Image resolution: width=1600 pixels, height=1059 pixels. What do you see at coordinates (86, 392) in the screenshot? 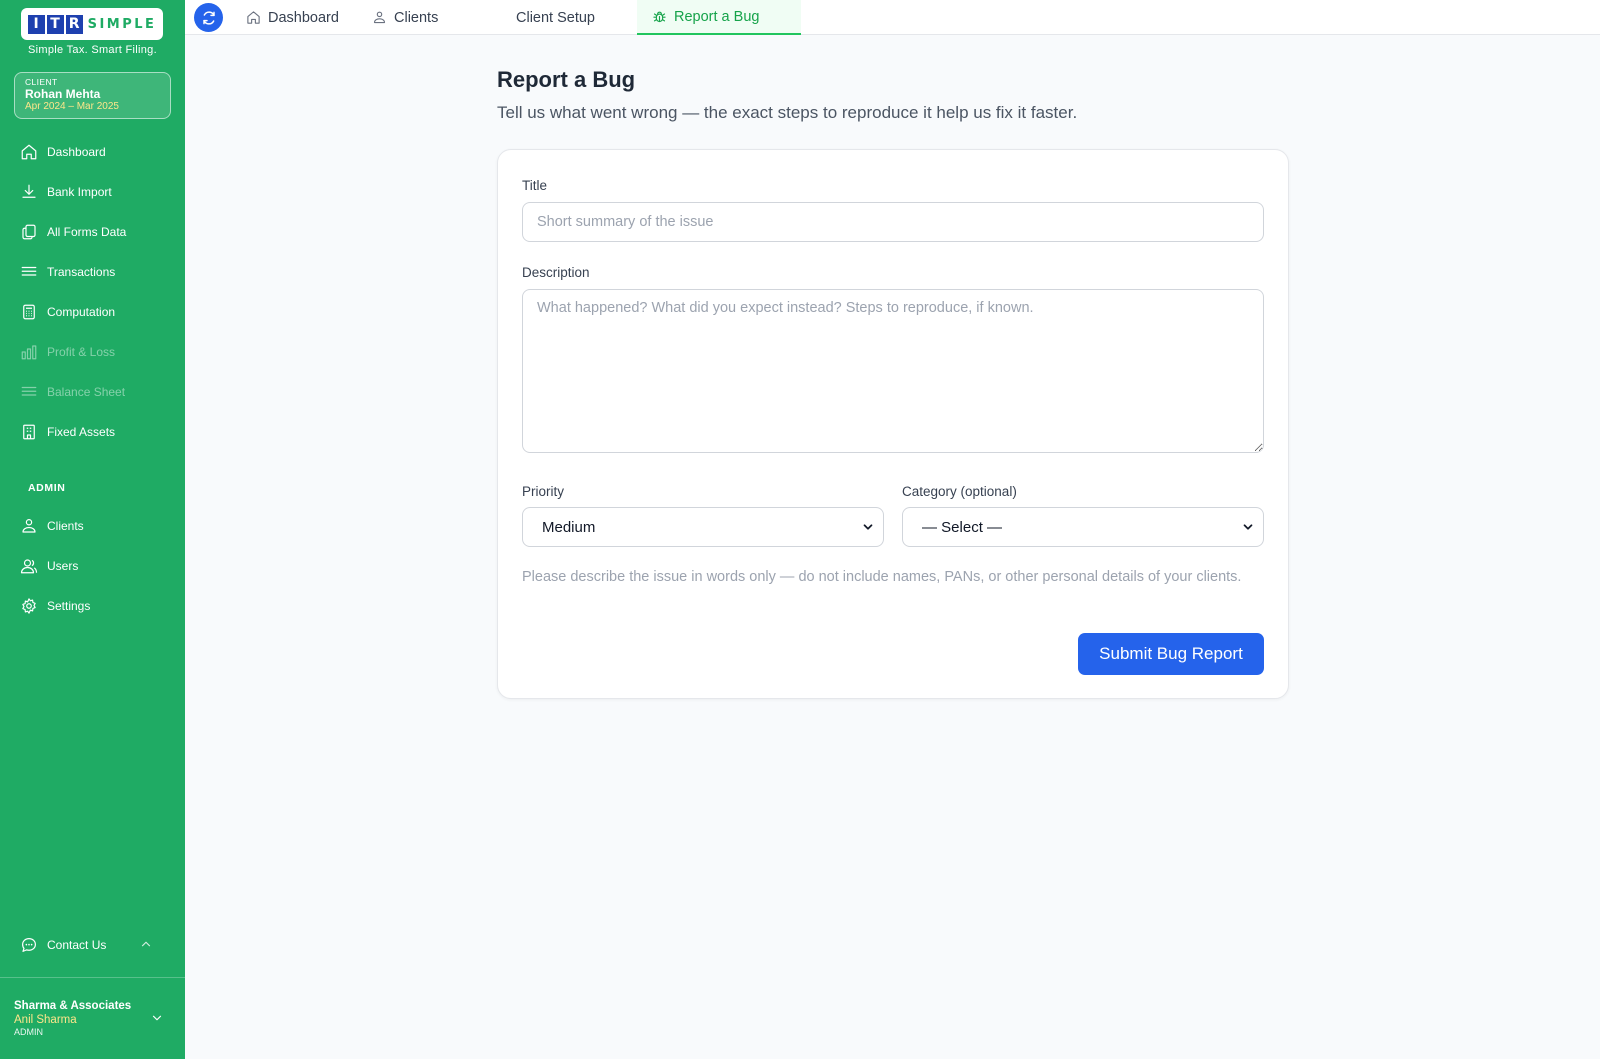
I see `sidebar-item-label: Balance Sheet` at bounding box center [86, 392].